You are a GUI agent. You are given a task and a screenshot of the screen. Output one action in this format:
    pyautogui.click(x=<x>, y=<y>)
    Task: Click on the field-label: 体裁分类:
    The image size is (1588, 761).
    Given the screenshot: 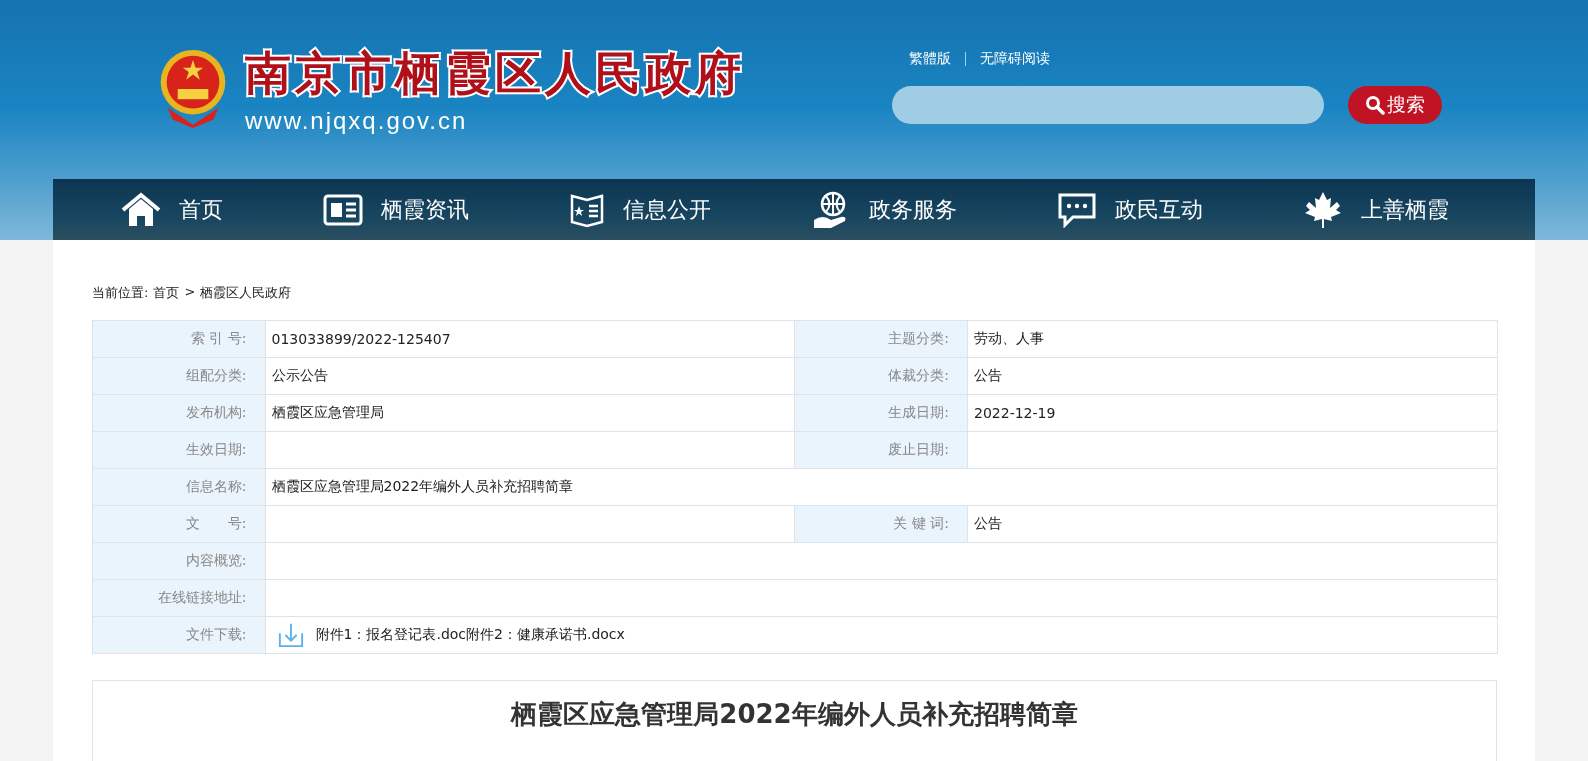 What is the action you would take?
    pyautogui.click(x=881, y=376)
    